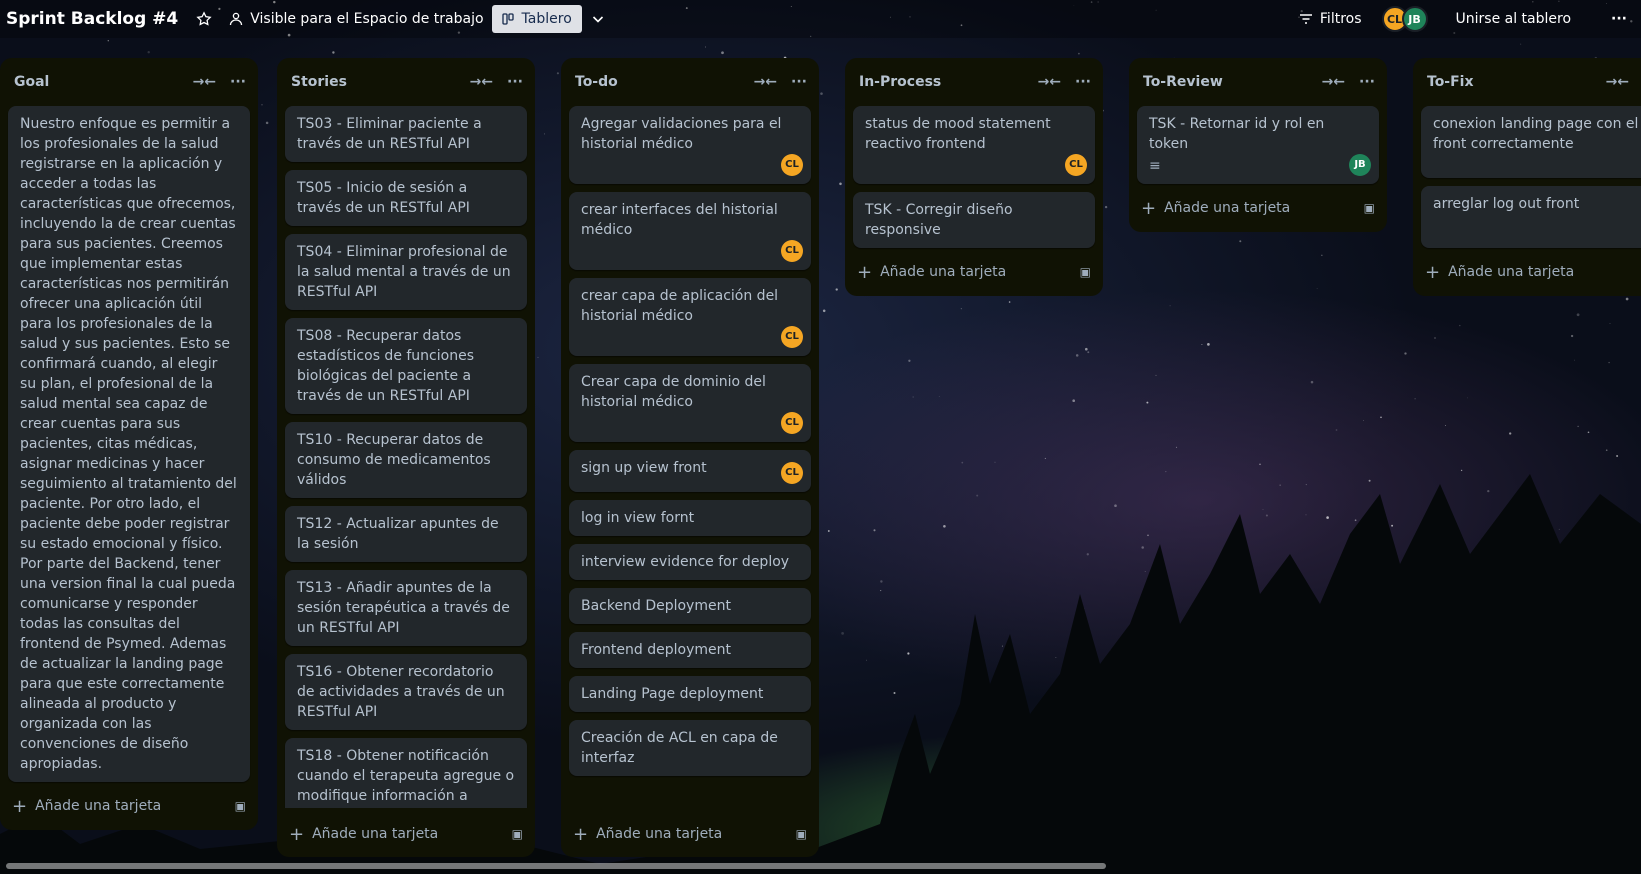  What do you see at coordinates (1514, 19) in the screenshot?
I see `join-board-button: Unirse al tablero` at bounding box center [1514, 19].